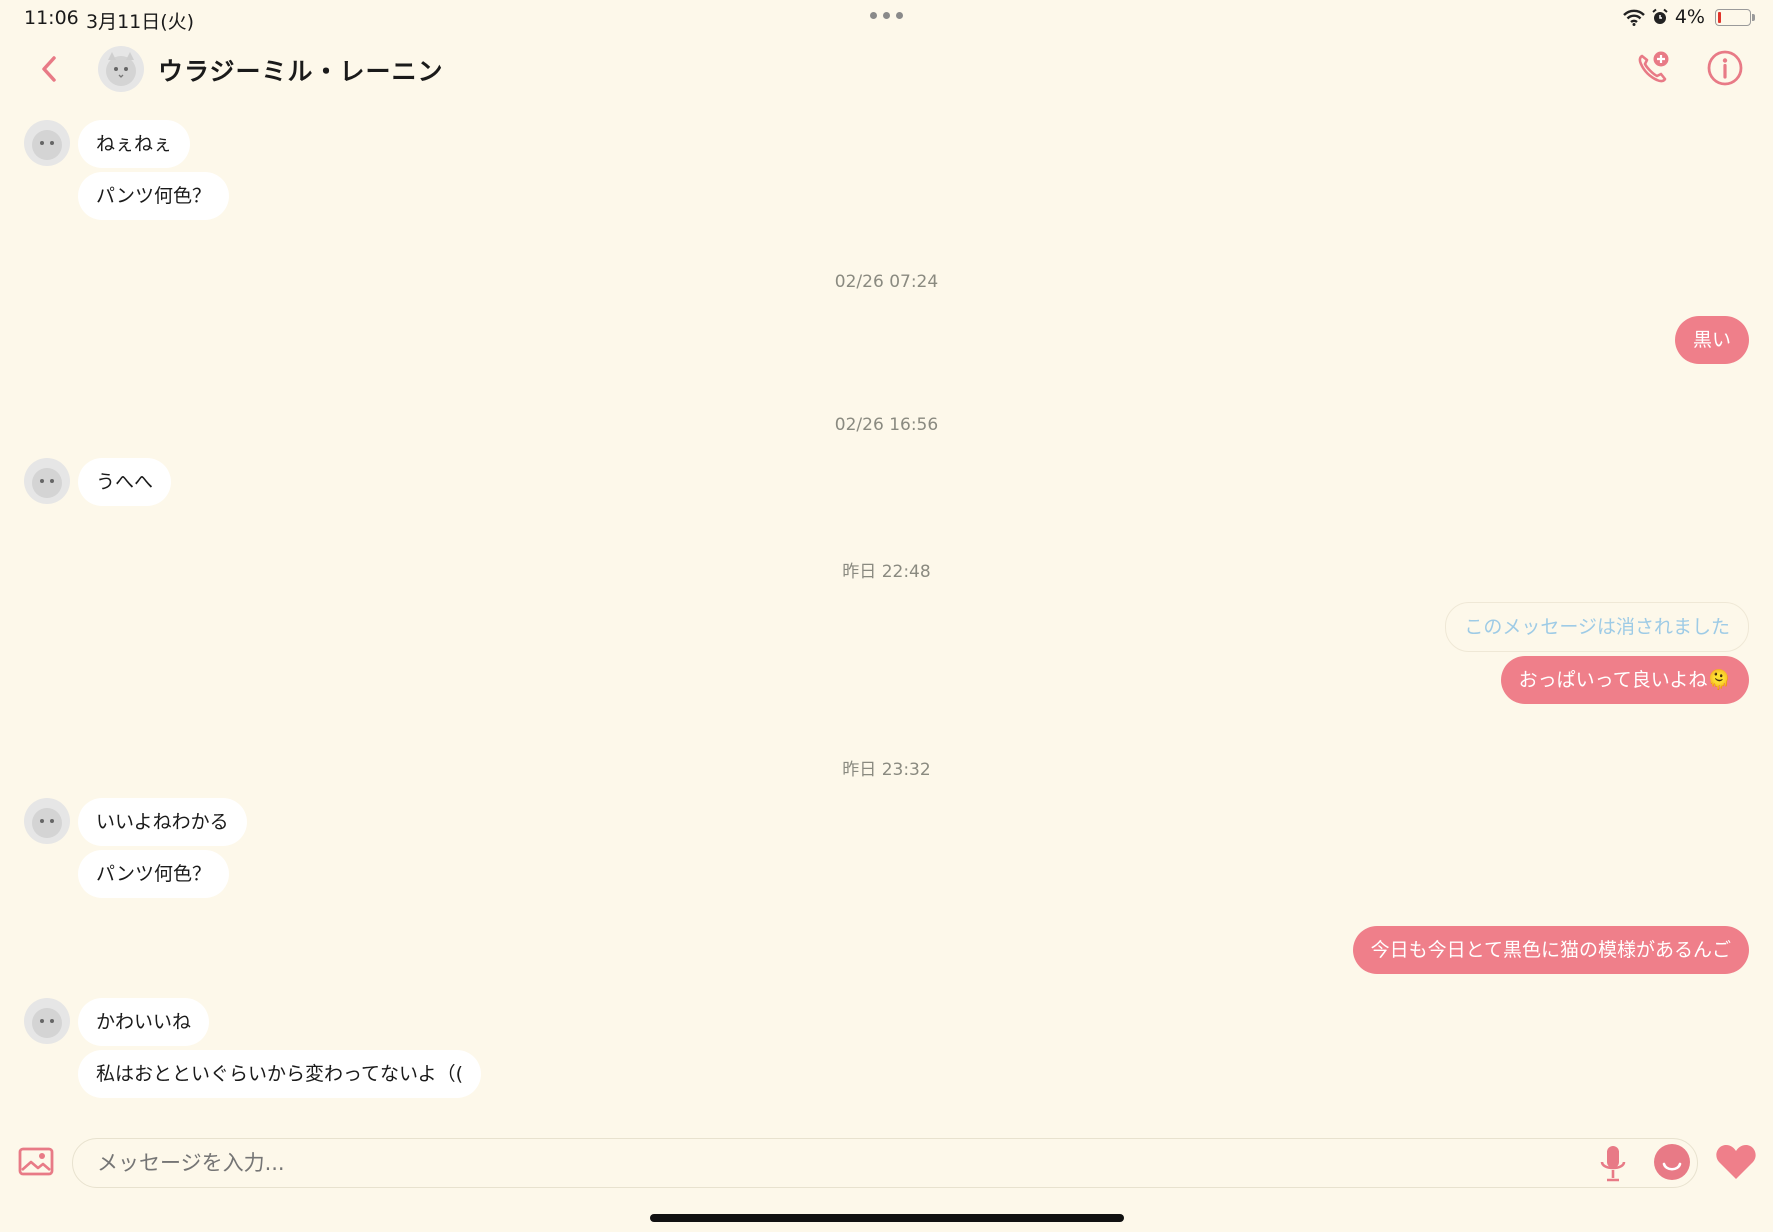 The width and height of the screenshot is (1773, 1232). Describe the element at coordinates (1725, 68) in the screenshot. I see `info-icon` at that location.